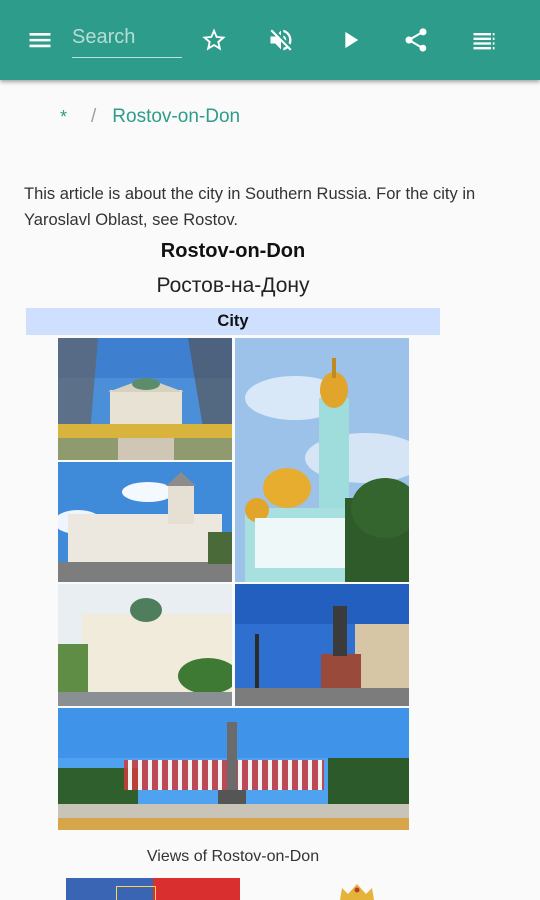 The width and height of the screenshot is (540, 900). What do you see at coordinates (145, 645) in the screenshot?
I see `photo-hotel` at bounding box center [145, 645].